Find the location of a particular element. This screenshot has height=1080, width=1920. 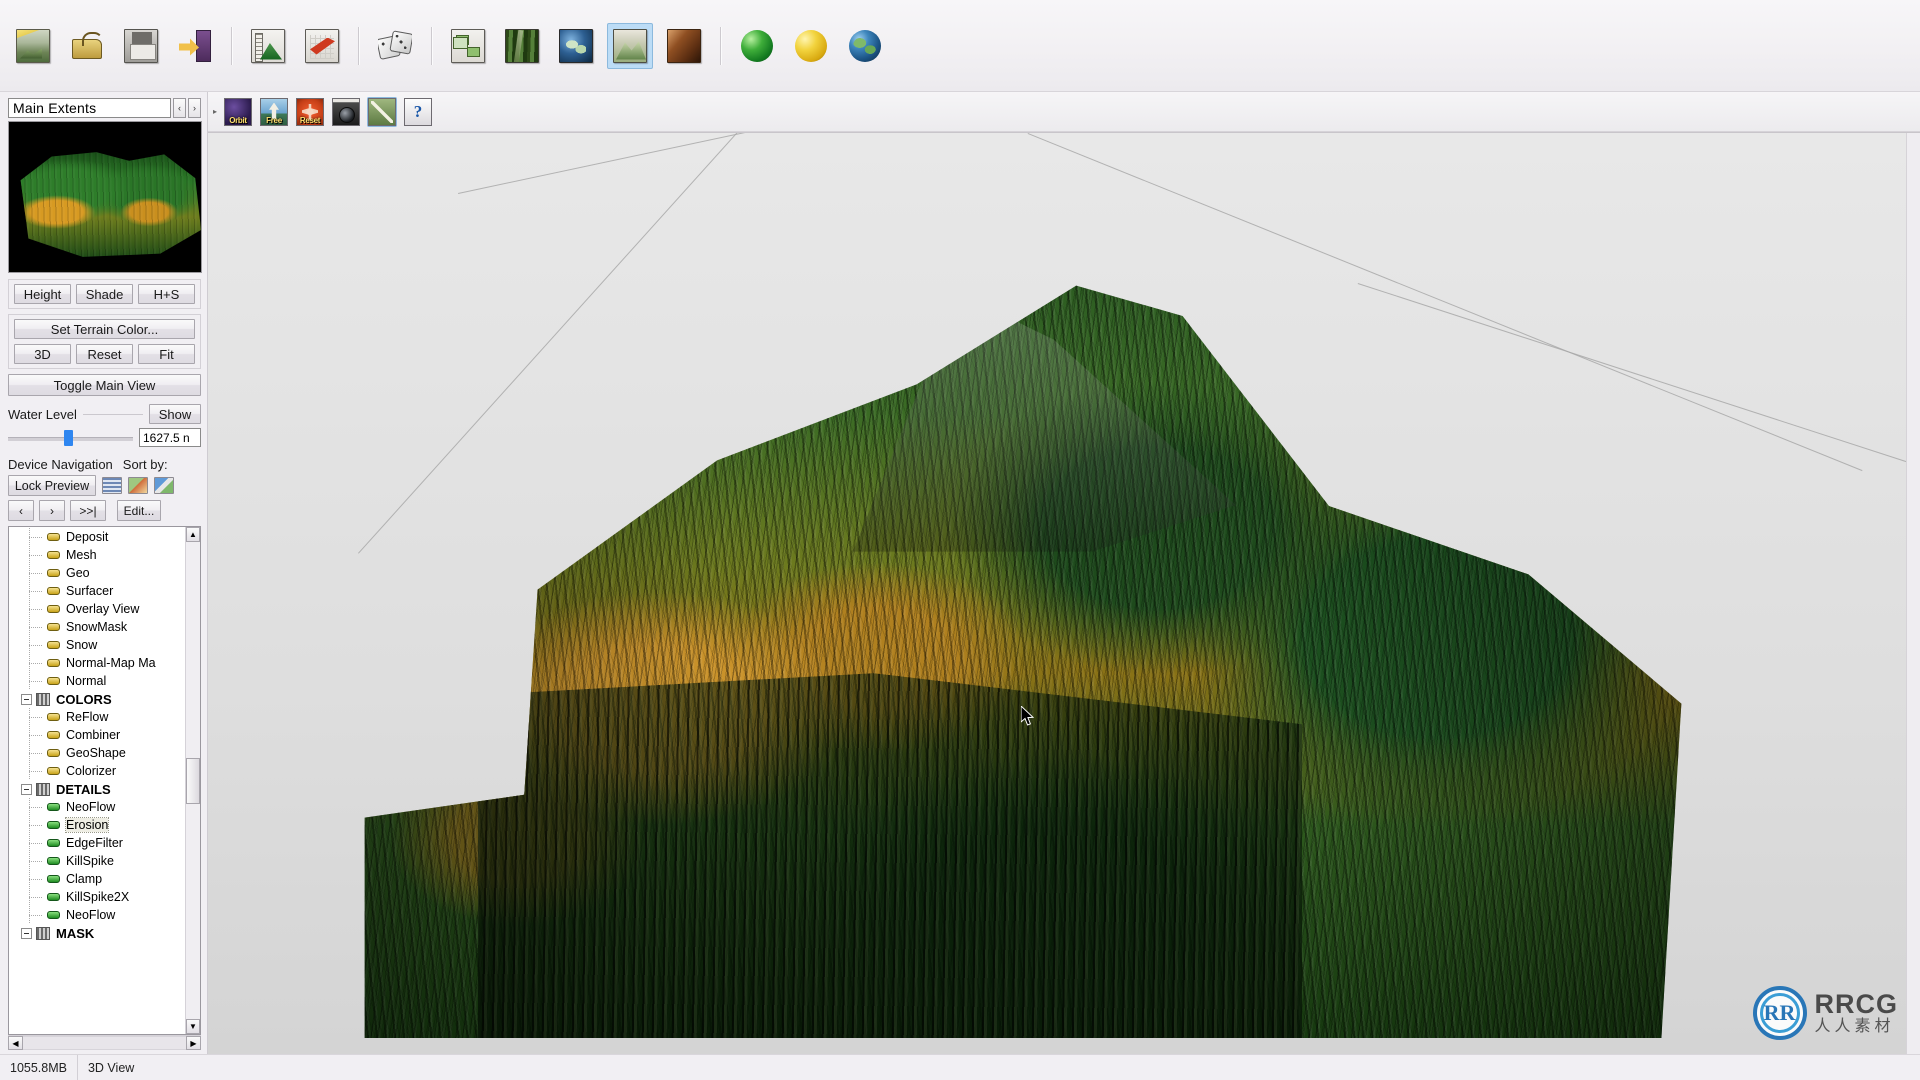

tree-item: Clamp is located at coordinates (97, 879).